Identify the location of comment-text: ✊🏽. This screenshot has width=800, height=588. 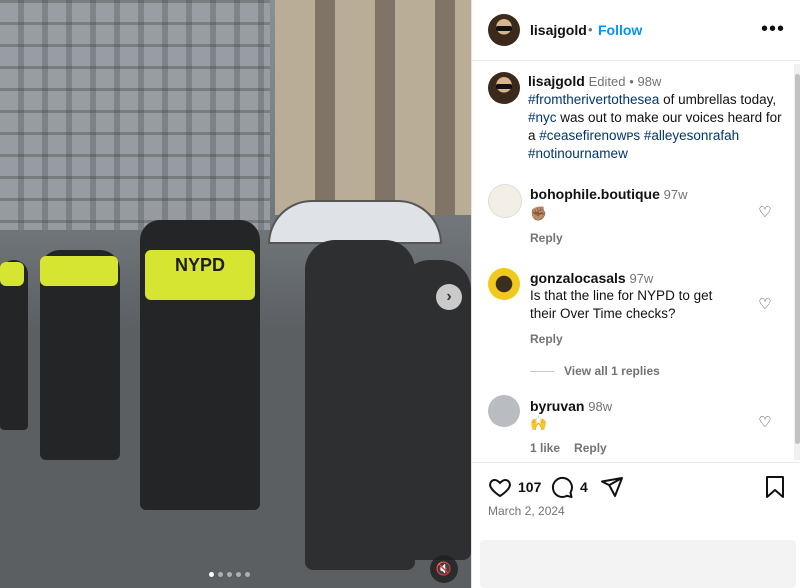
(538, 213).